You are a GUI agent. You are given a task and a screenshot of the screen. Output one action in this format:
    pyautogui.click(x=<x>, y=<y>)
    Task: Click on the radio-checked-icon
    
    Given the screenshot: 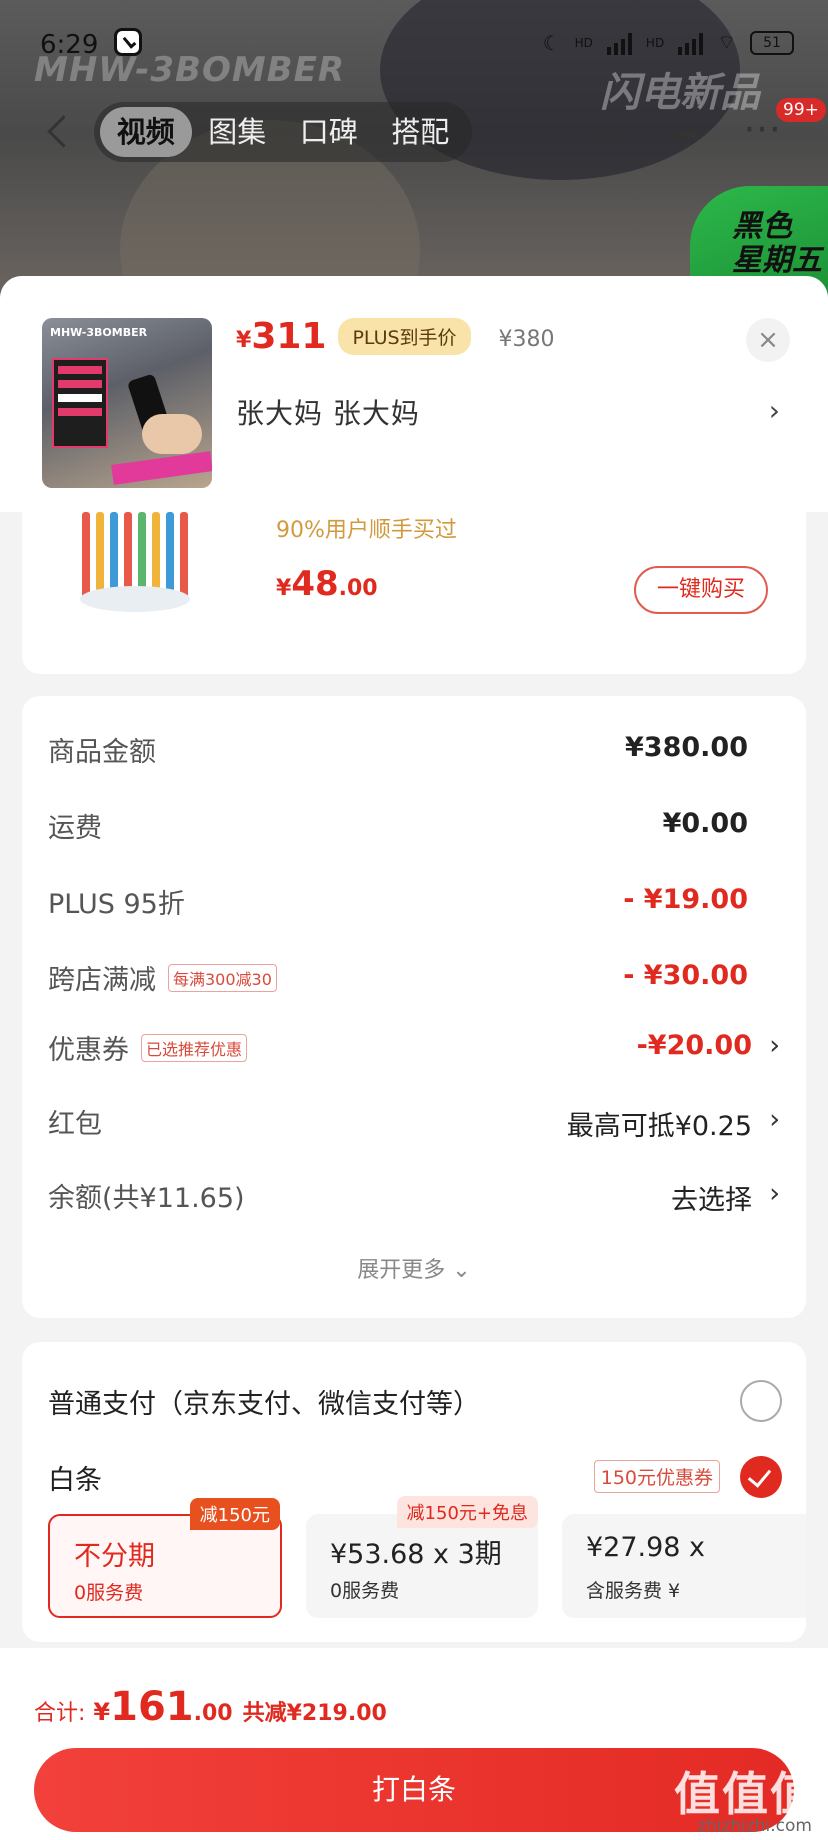 What is the action you would take?
    pyautogui.click(x=761, y=1477)
    